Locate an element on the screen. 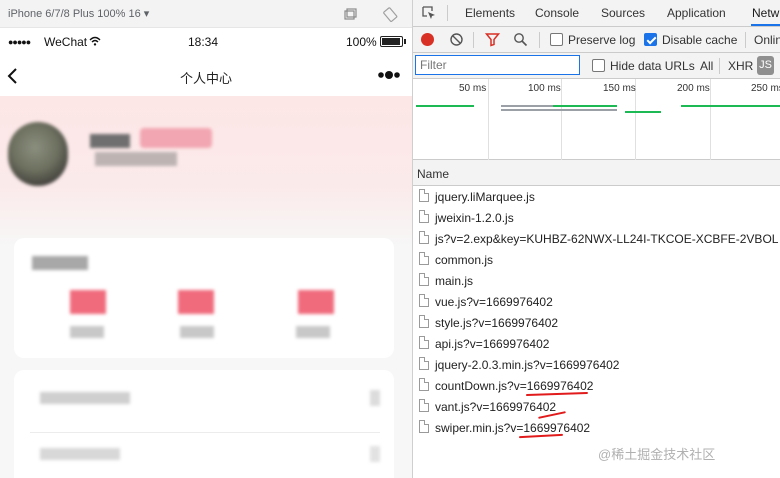 Image resolution: width=780 pixels, height=478 pixels. device-toolbar: iPhone 6/7/8 Plus 100% 16 ▾ is located at coordinates (206, 14).